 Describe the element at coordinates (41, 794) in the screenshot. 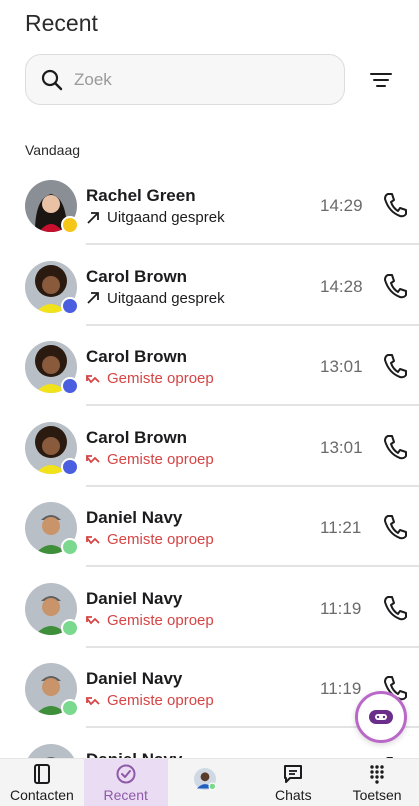

I see `nav-contacts-label: Contacten` at that location.